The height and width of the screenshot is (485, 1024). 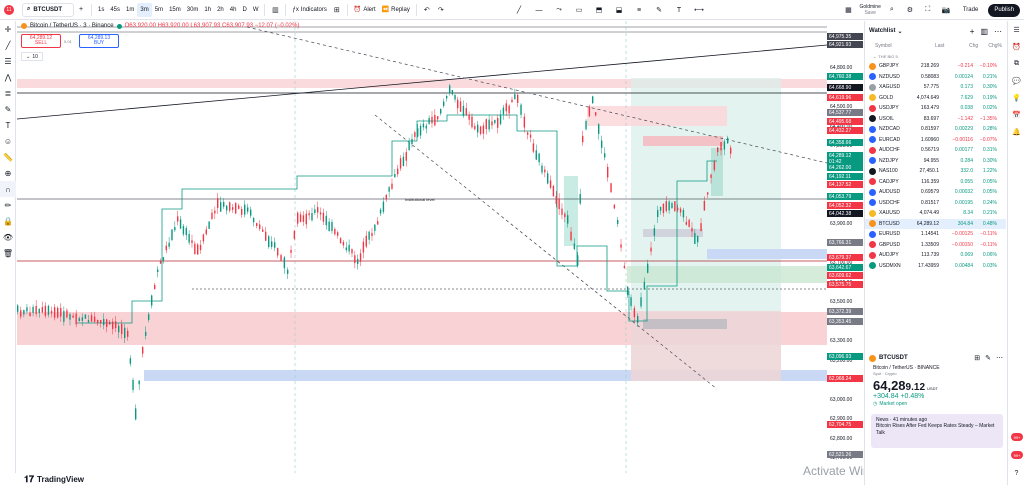 What do you see at coordinates (935, 150) in the screenshot?
I see `watchlist-row: AUDCHF 0.56719 0.00177 0.31%` at bounding box center [935, 150].